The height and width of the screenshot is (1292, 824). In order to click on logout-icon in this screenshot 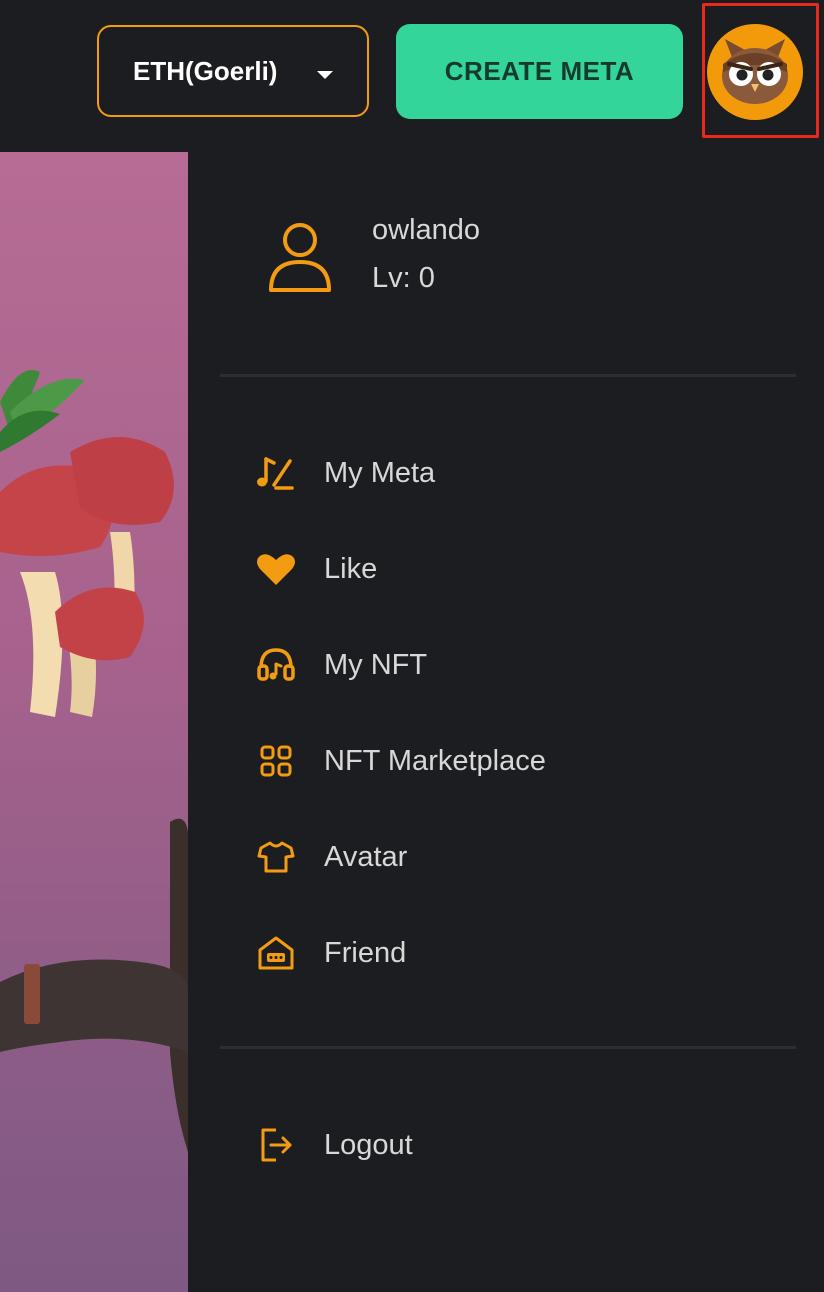, I will do `click(276, 1145)`.